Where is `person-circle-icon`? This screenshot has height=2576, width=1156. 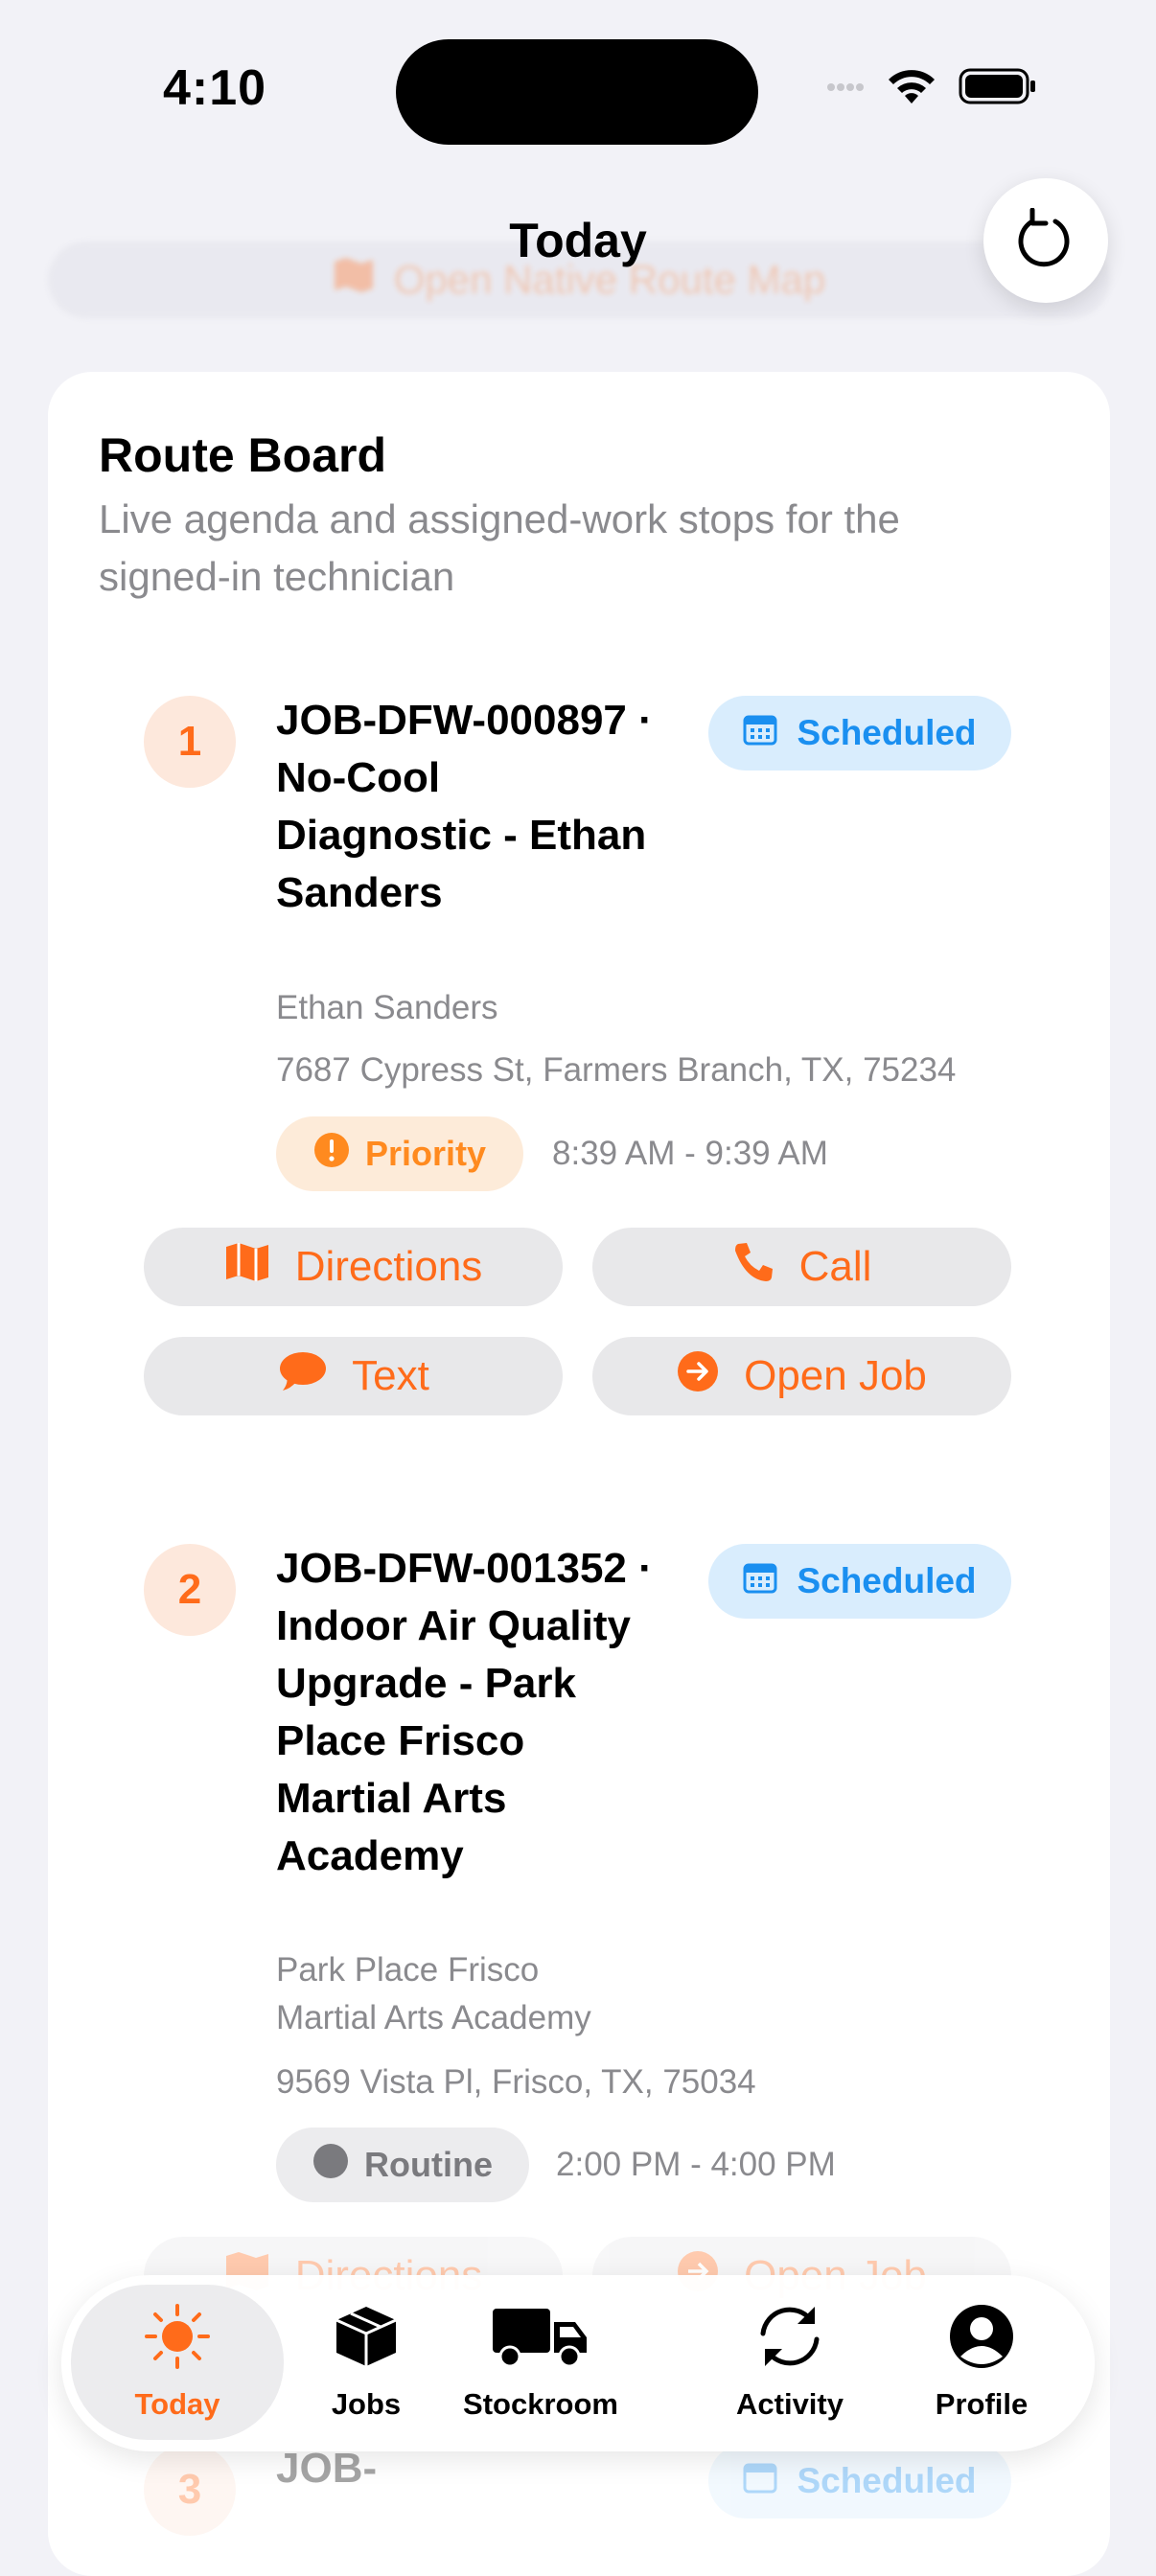 person-circle-icon is located at coordinates (981, 2340).